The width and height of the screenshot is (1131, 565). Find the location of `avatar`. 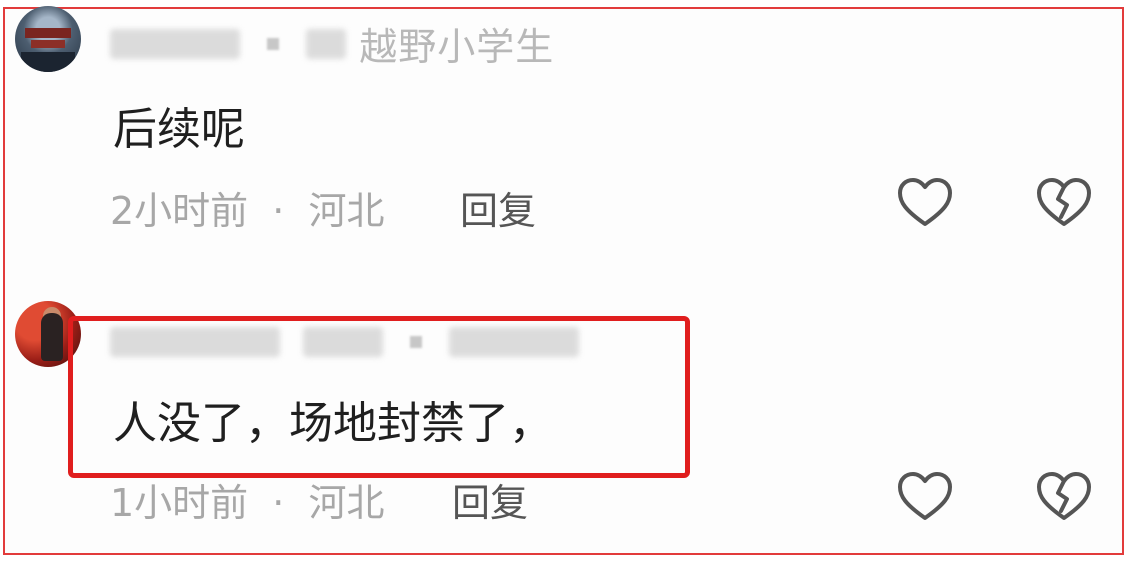

avatar is located at coordinates (48, 39).